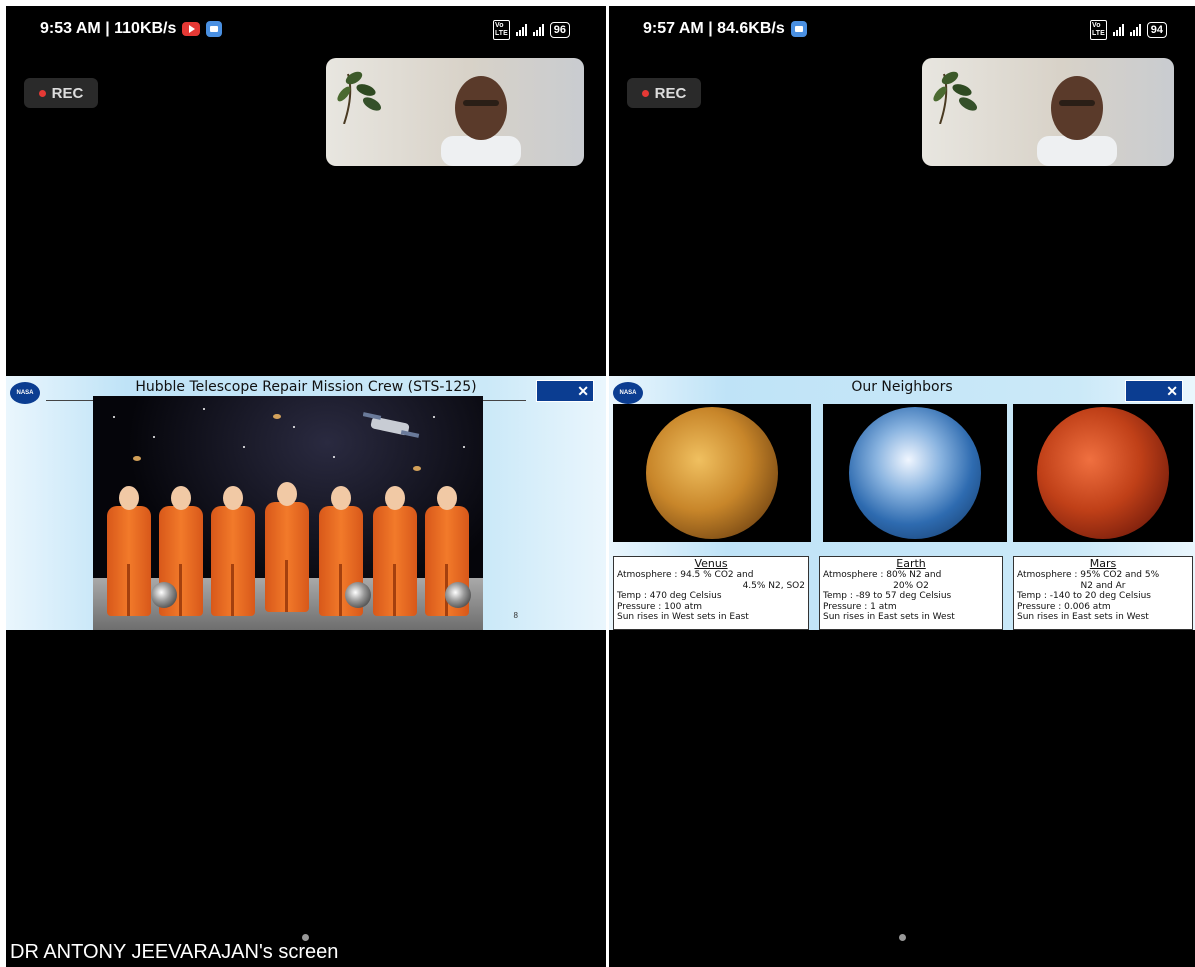  I want to click on info-line: Sun rises in West sets in East, so click(683, 617).